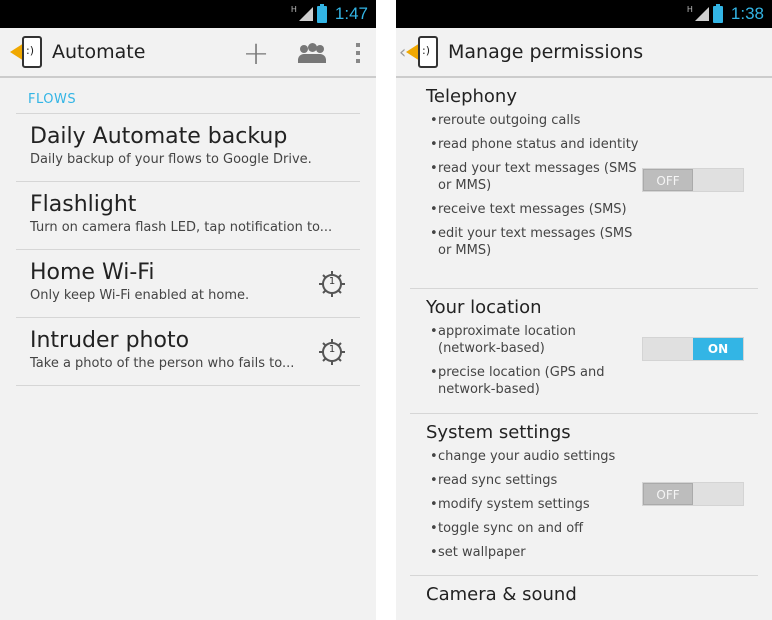 This screenshot has height=620, width=772. Describe the element at coordinates (110, 340) in the screenshot. I see `flow-title: Intruder photo` at that location.